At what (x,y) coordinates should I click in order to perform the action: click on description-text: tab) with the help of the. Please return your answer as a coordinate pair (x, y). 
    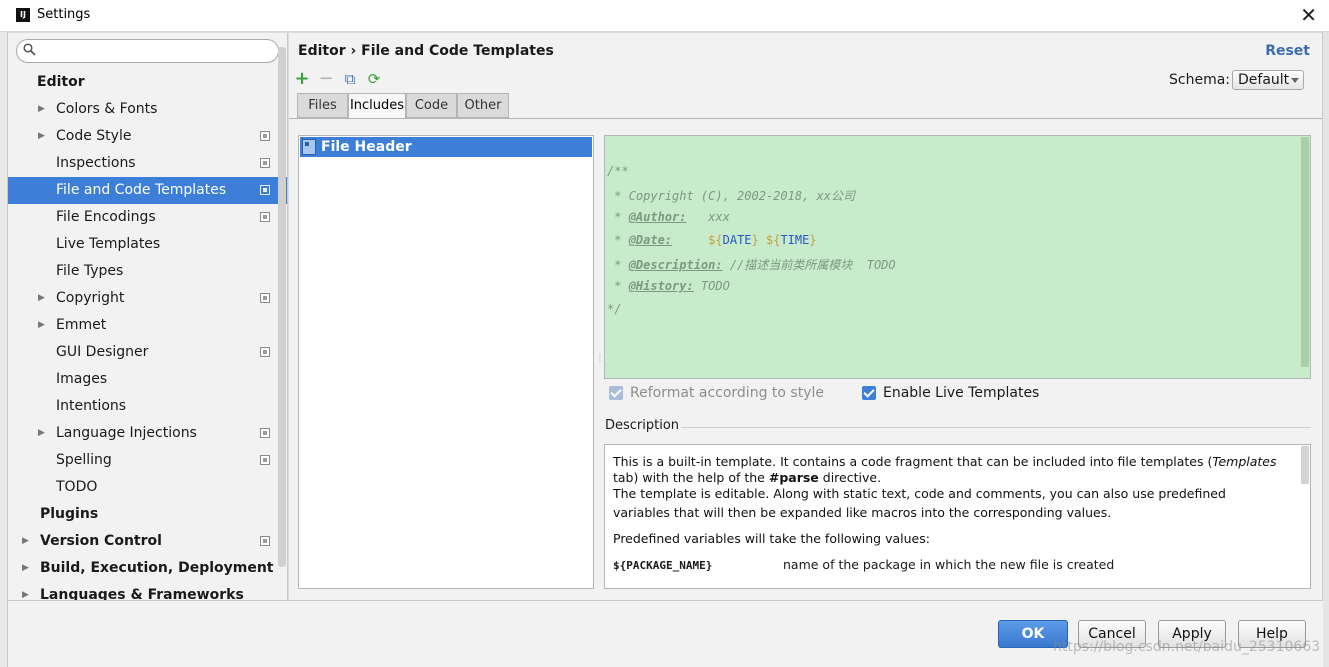
    Looking at the image, I should click on (691, 477).